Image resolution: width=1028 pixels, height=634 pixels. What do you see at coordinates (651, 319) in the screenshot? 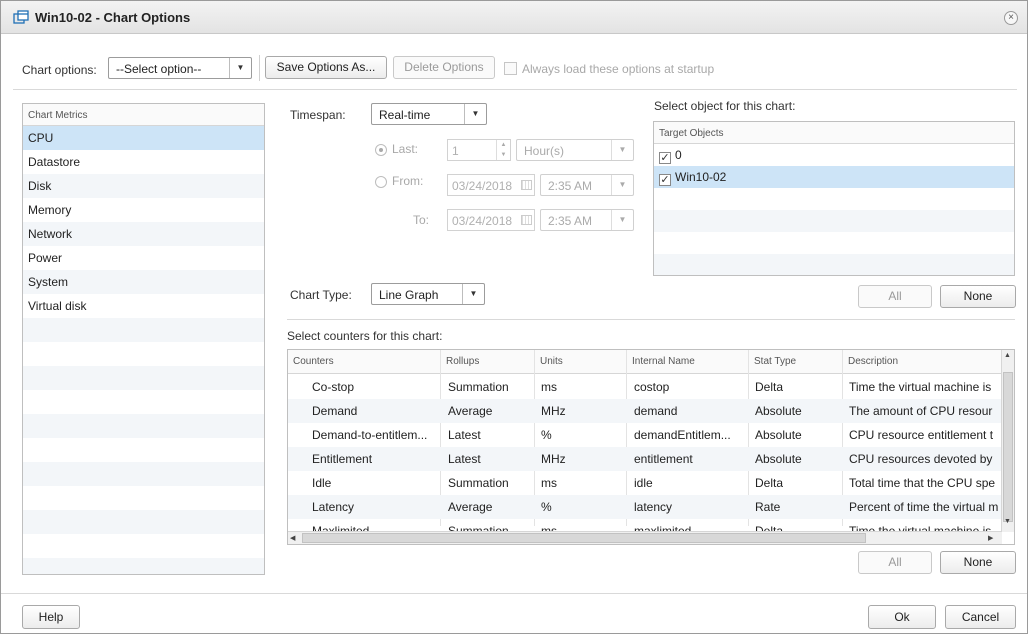
I see `section-separator` at bounding box center [651, 319].